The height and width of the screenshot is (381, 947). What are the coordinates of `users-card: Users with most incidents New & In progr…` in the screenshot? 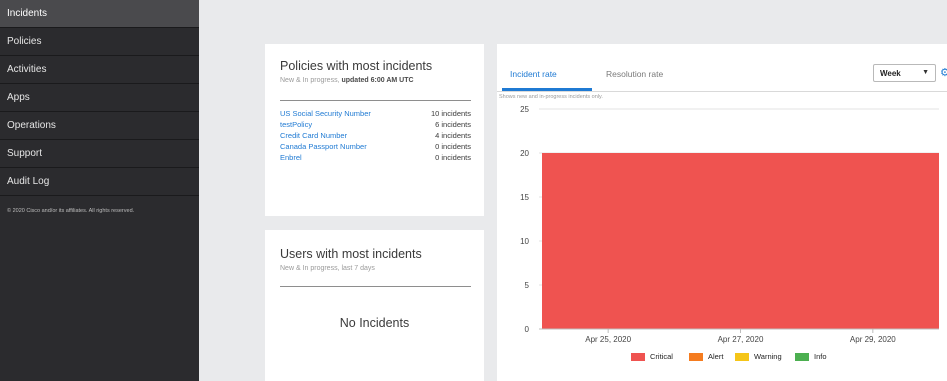 It's located at (374, 305).